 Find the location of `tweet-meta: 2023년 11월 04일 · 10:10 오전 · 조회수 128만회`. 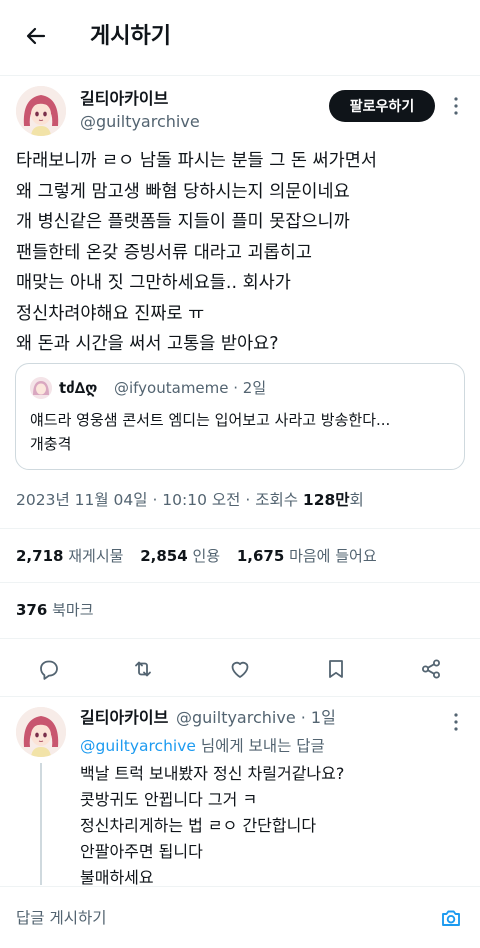

tweet-meta: 2023년 11월 04일 · 10:10 오전 · 조회수 128만회 is located at coordinates (190, 500).